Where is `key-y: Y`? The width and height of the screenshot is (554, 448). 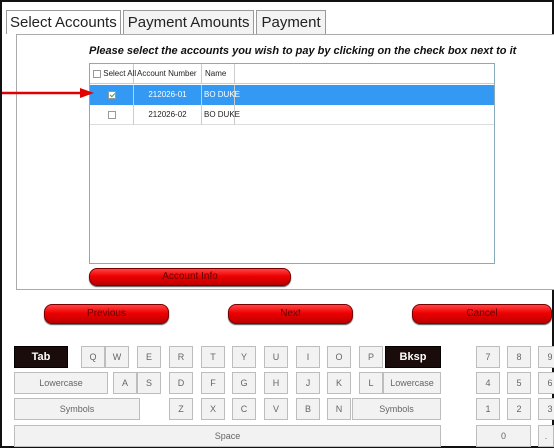
key-y: Y is located at coordinates (244, 357).